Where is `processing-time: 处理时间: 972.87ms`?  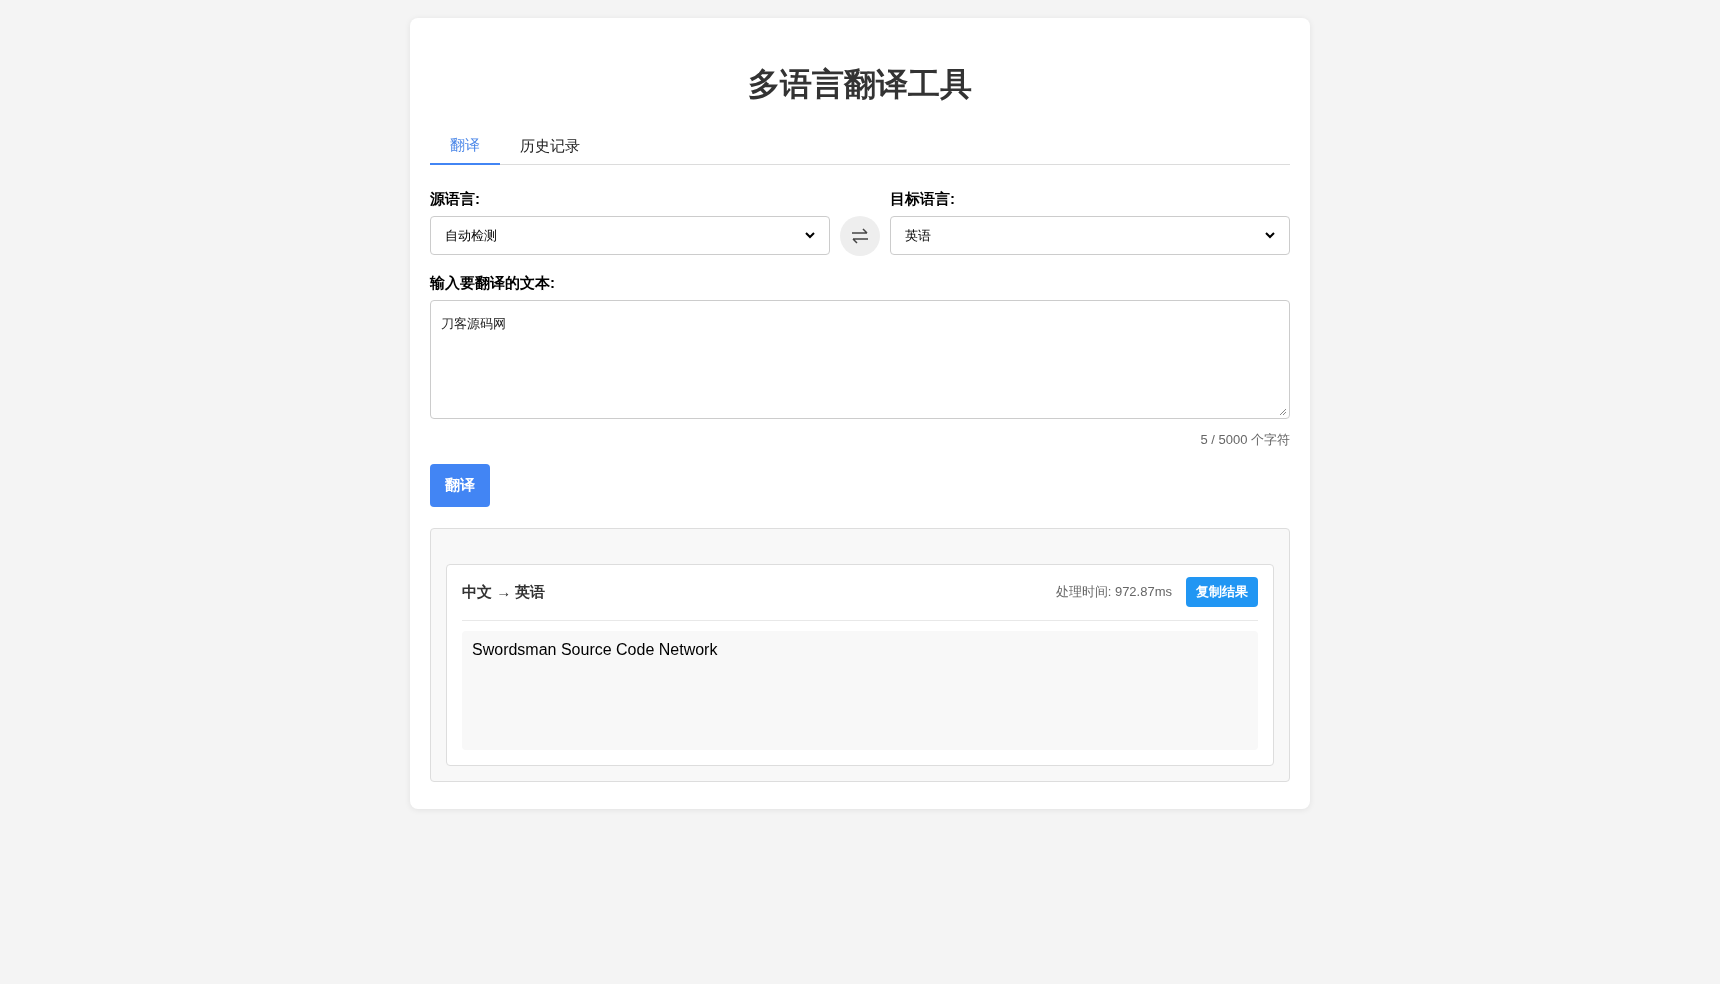 processing-time: 处理时间: 972.87ms is located at coordinates (1113, 592).